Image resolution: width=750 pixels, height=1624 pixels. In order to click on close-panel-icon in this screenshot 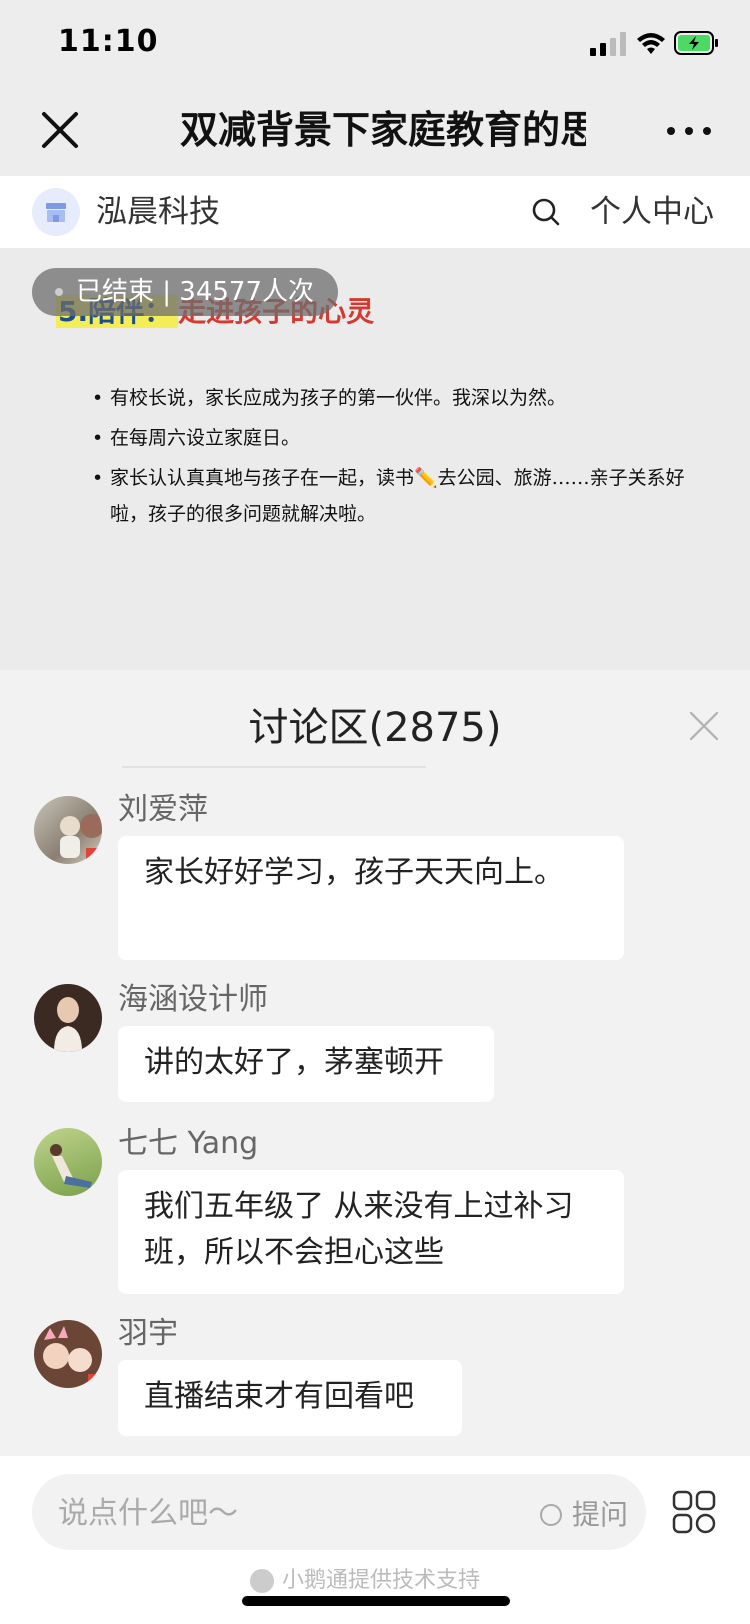, I will do `click(704, 726)`.